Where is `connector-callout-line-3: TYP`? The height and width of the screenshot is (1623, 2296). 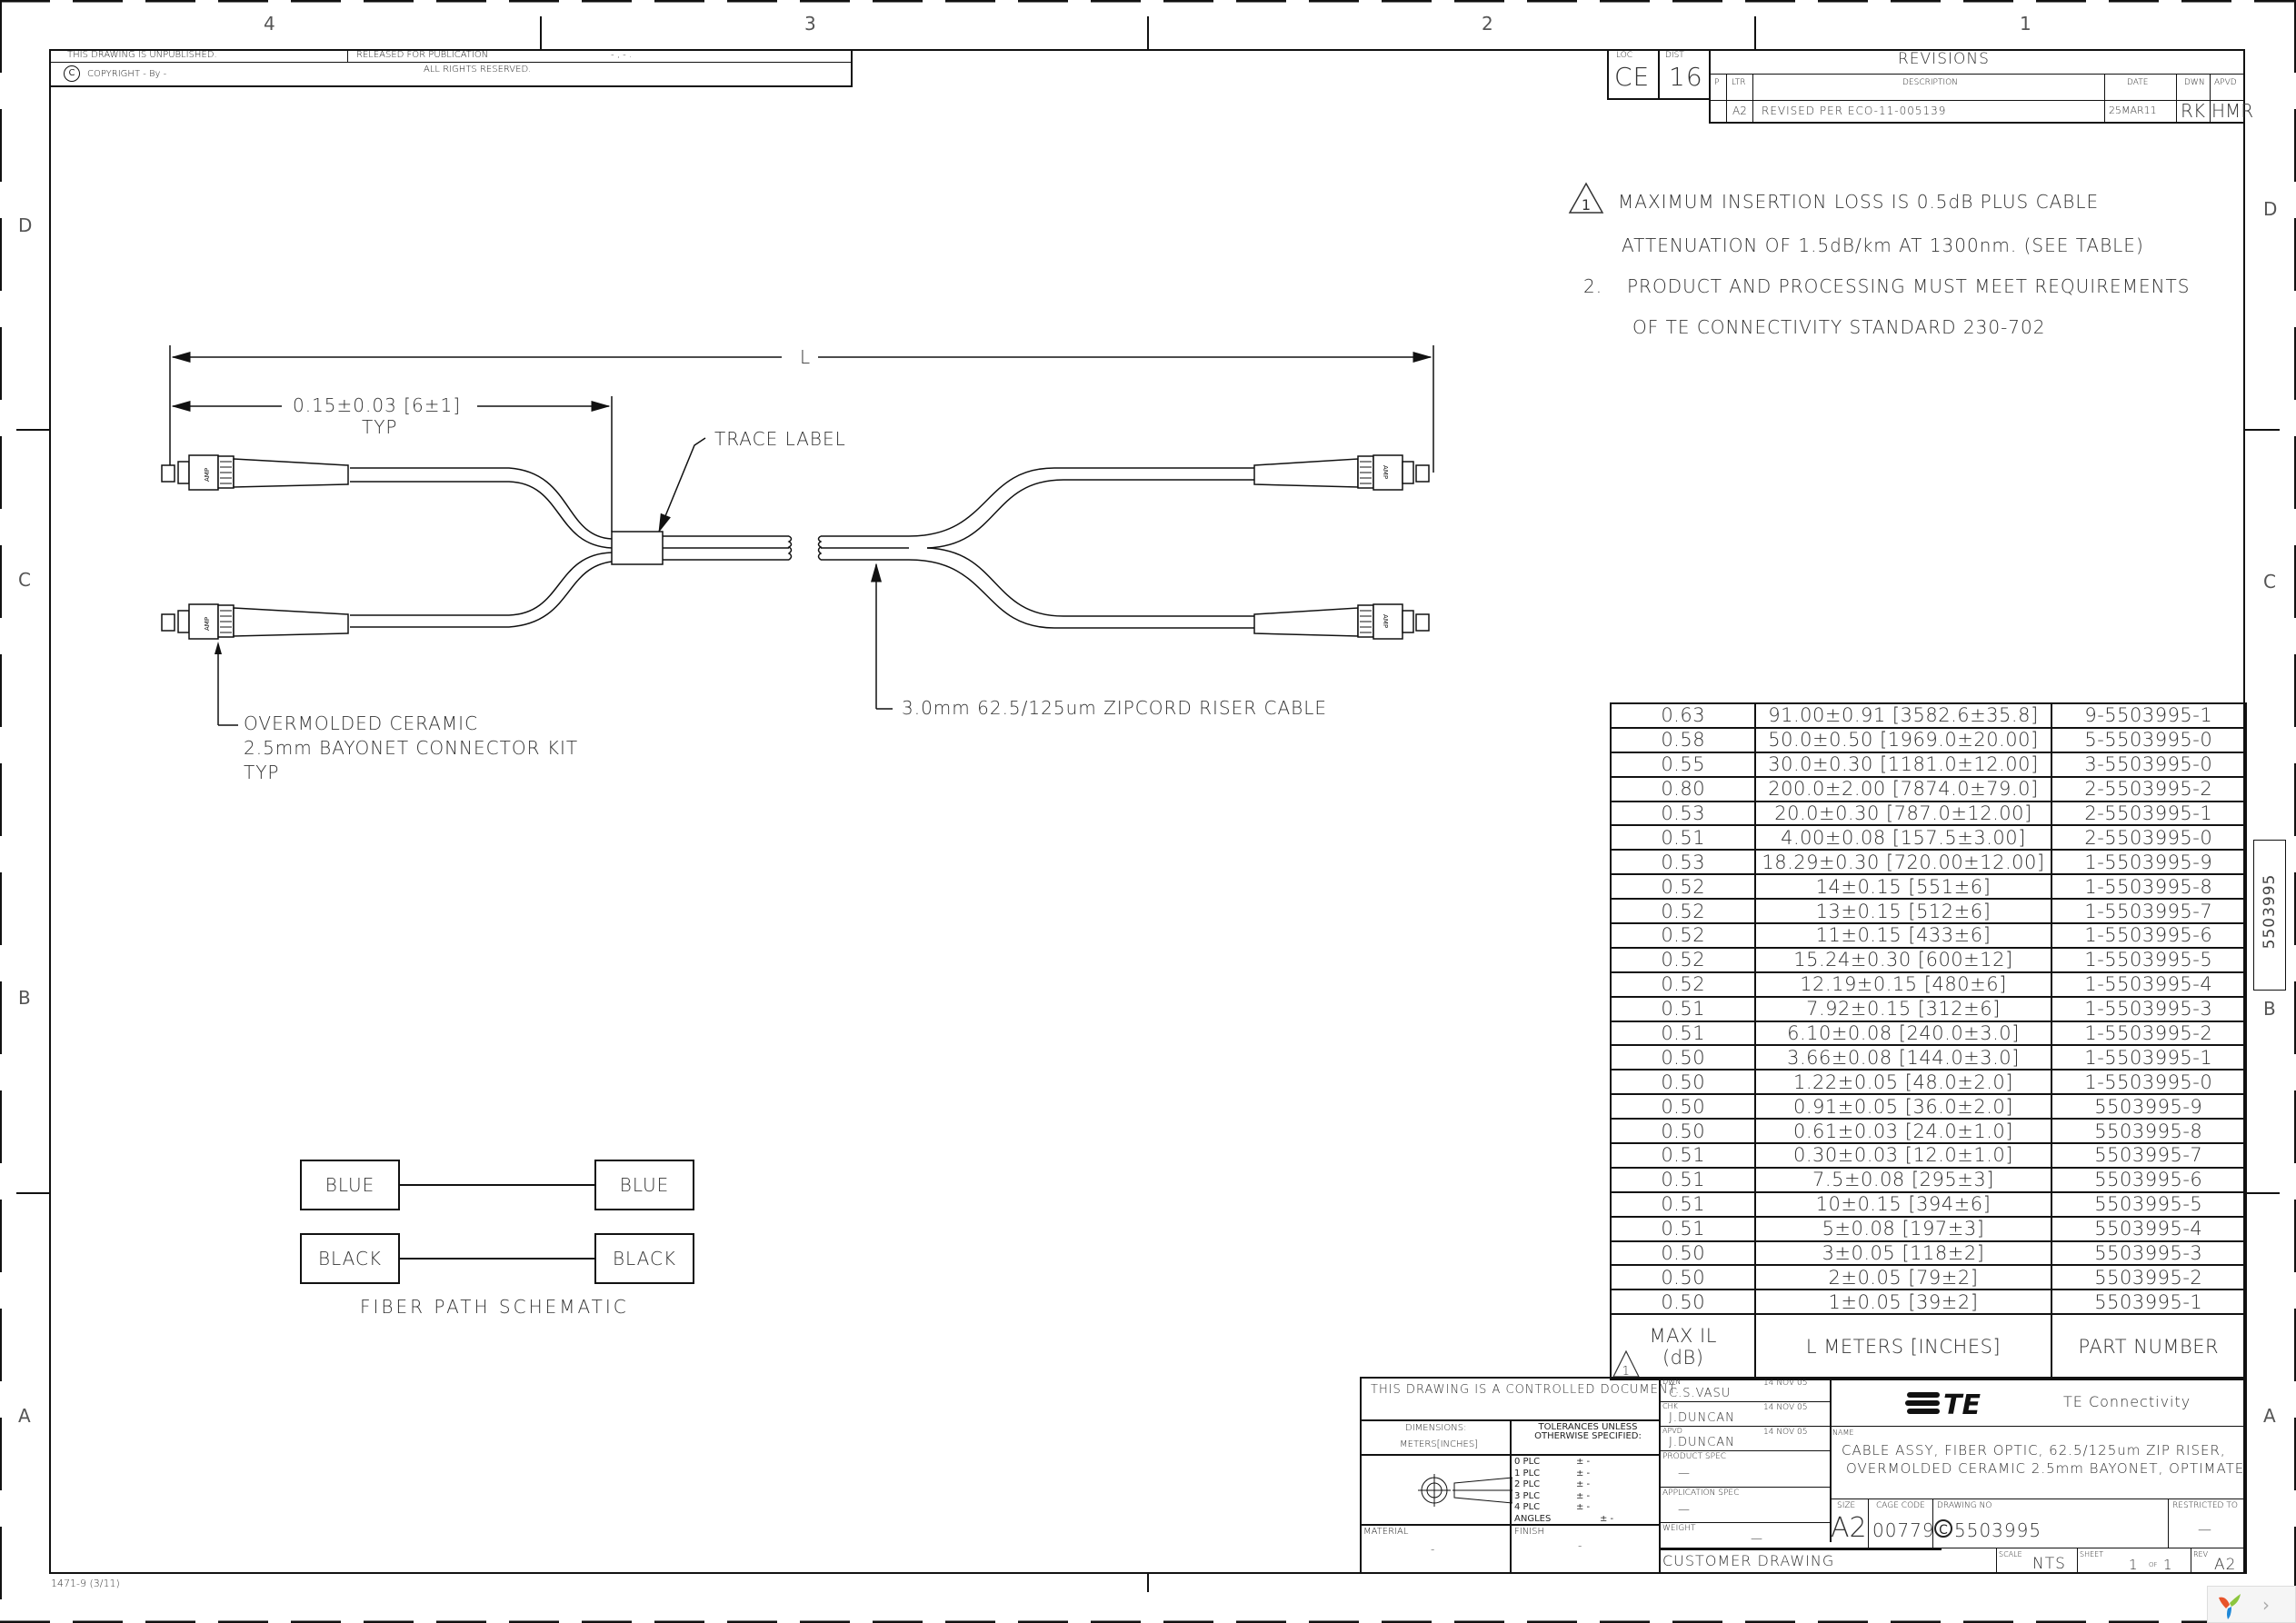
connector-callout-line-3: TYP is located at coordinates (262, 772).